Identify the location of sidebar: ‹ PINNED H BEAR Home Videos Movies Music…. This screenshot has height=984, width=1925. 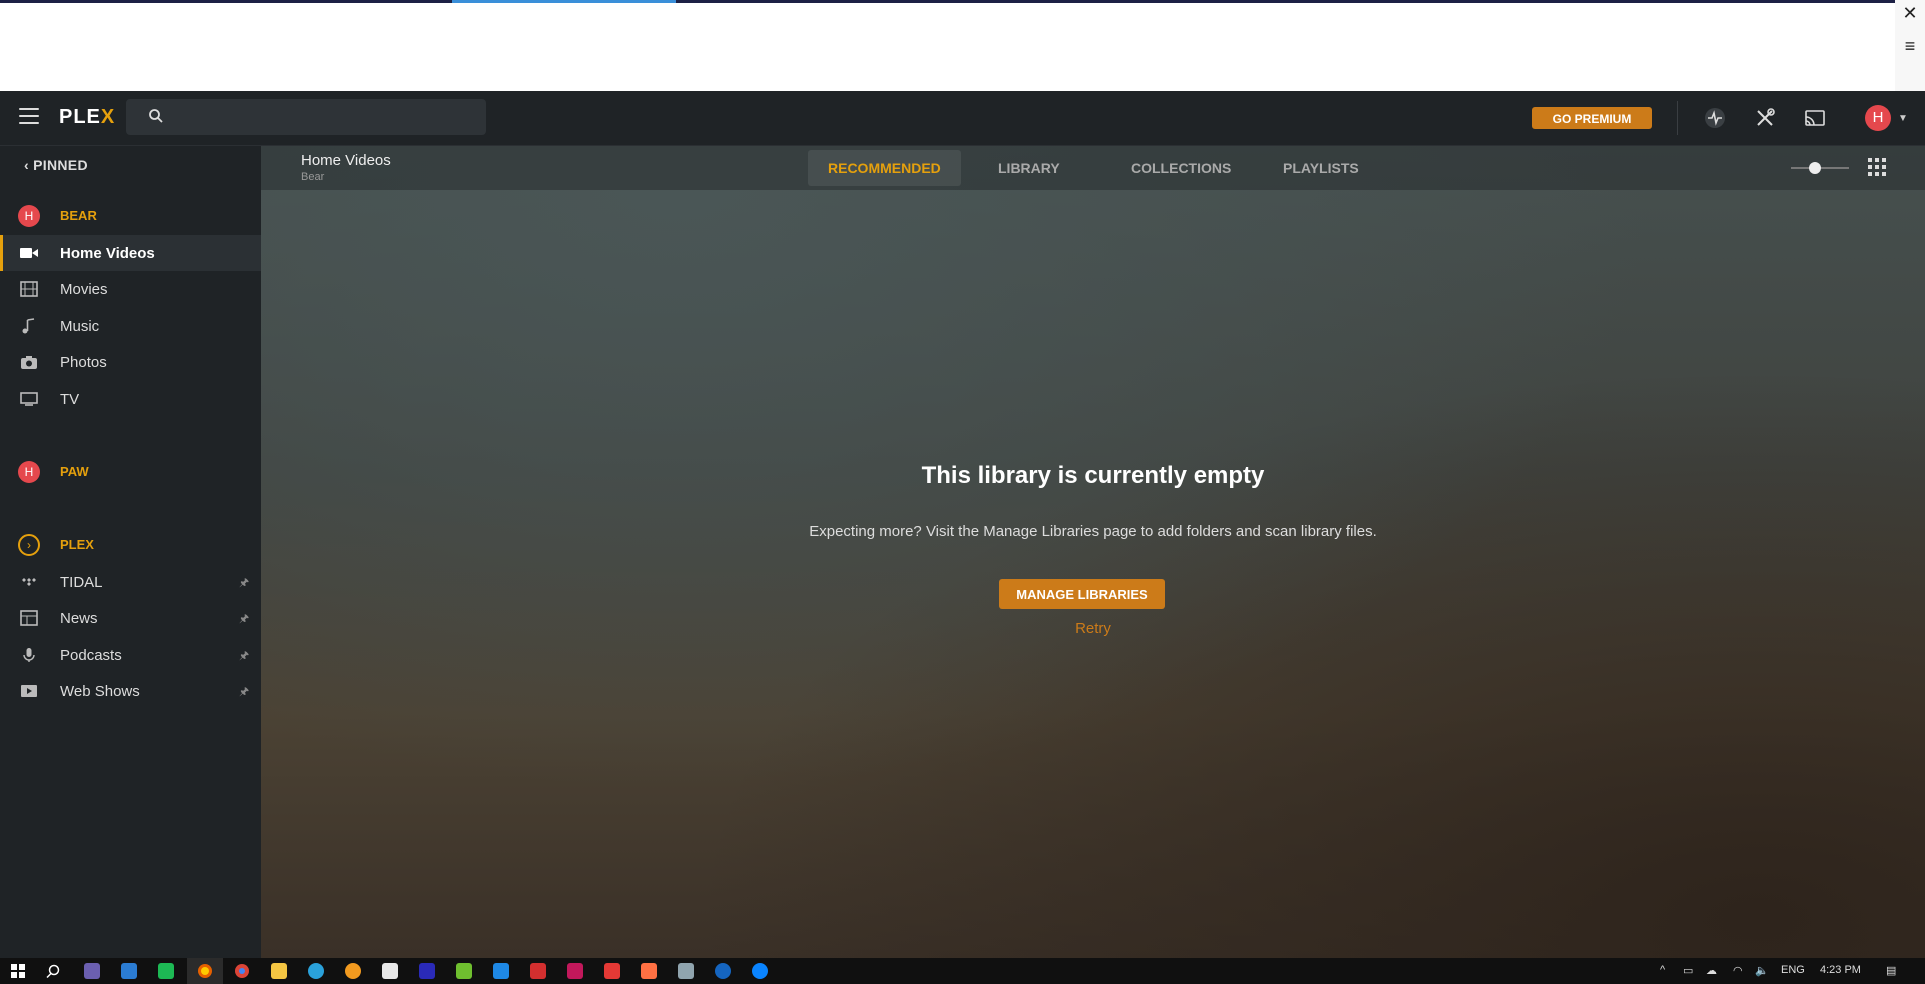
(130, 552).